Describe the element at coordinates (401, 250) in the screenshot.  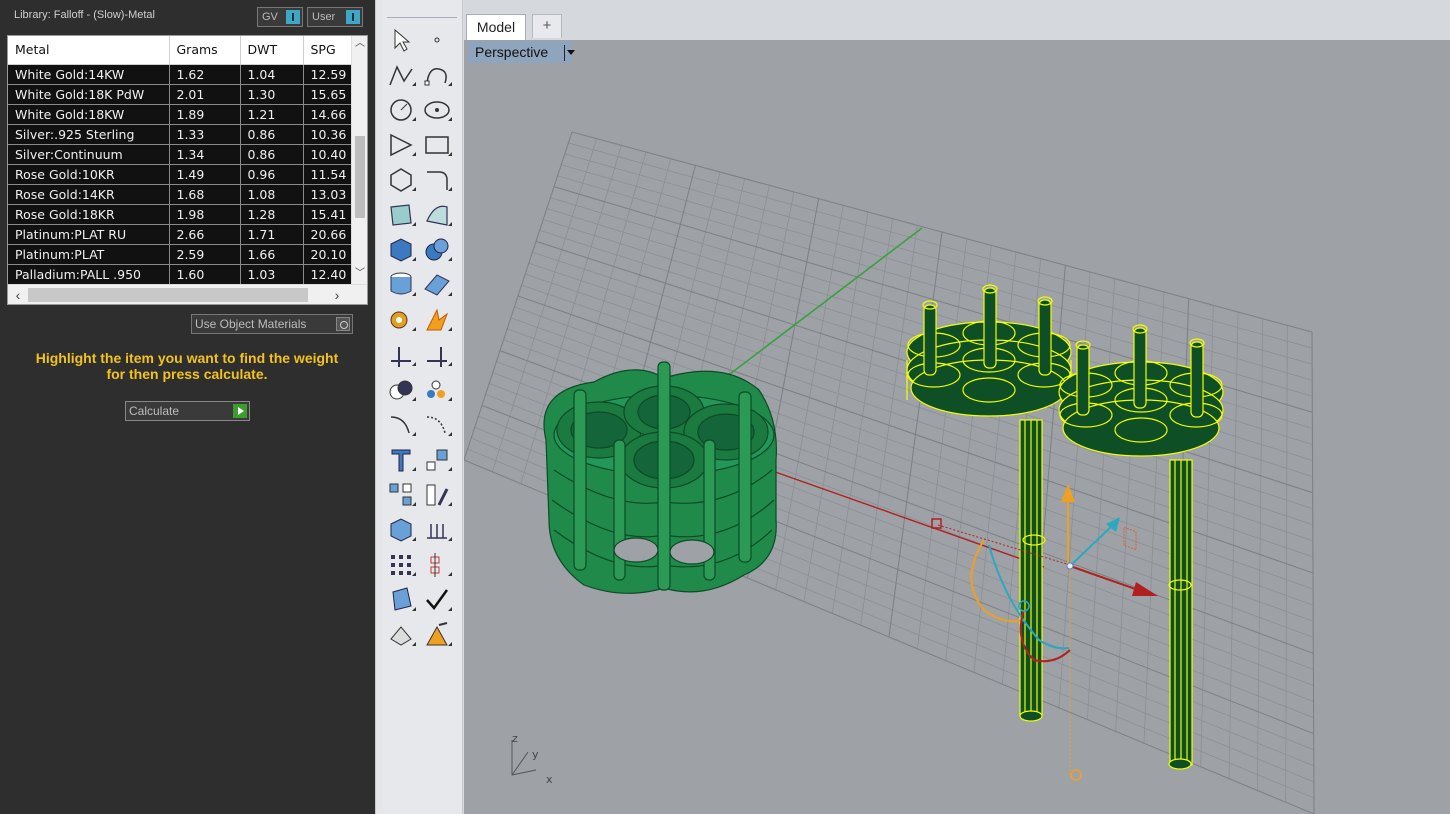
I see `box-icon` at that location.